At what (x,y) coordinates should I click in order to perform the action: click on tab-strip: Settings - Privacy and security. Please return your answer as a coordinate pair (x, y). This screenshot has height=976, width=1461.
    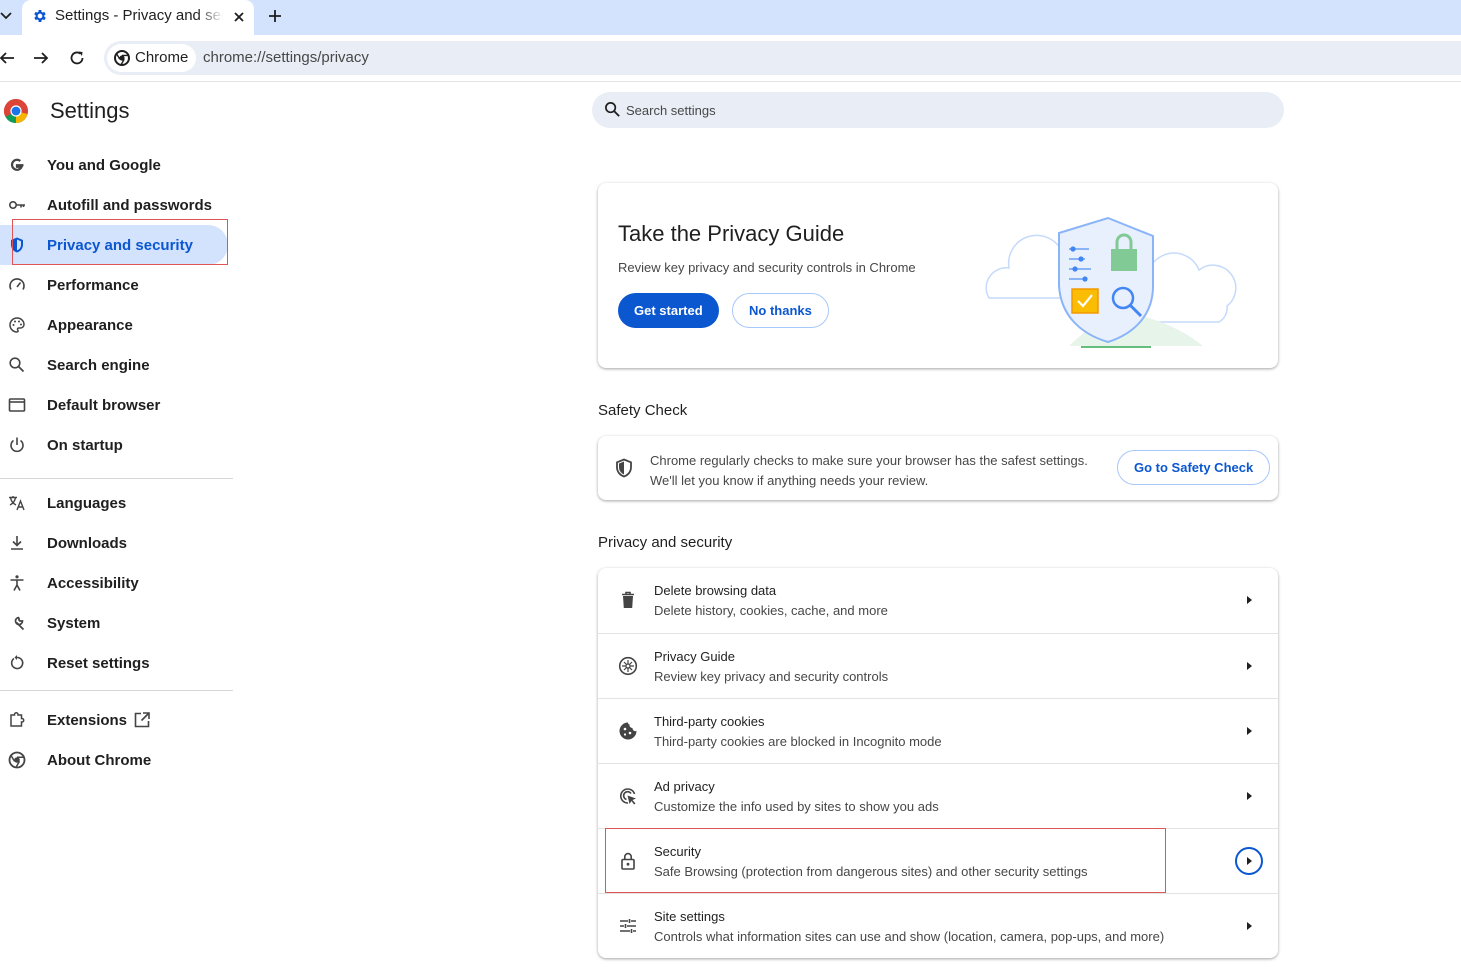
    Looking at the image, I should click on (730, 17).